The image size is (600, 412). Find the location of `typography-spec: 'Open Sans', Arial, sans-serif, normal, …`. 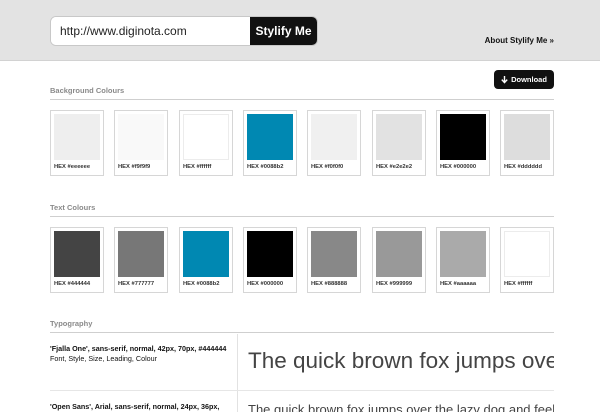

typography-spec: 'Open Sans', Arial, sans-serif, normal, … is located at coordinates (141, 407).